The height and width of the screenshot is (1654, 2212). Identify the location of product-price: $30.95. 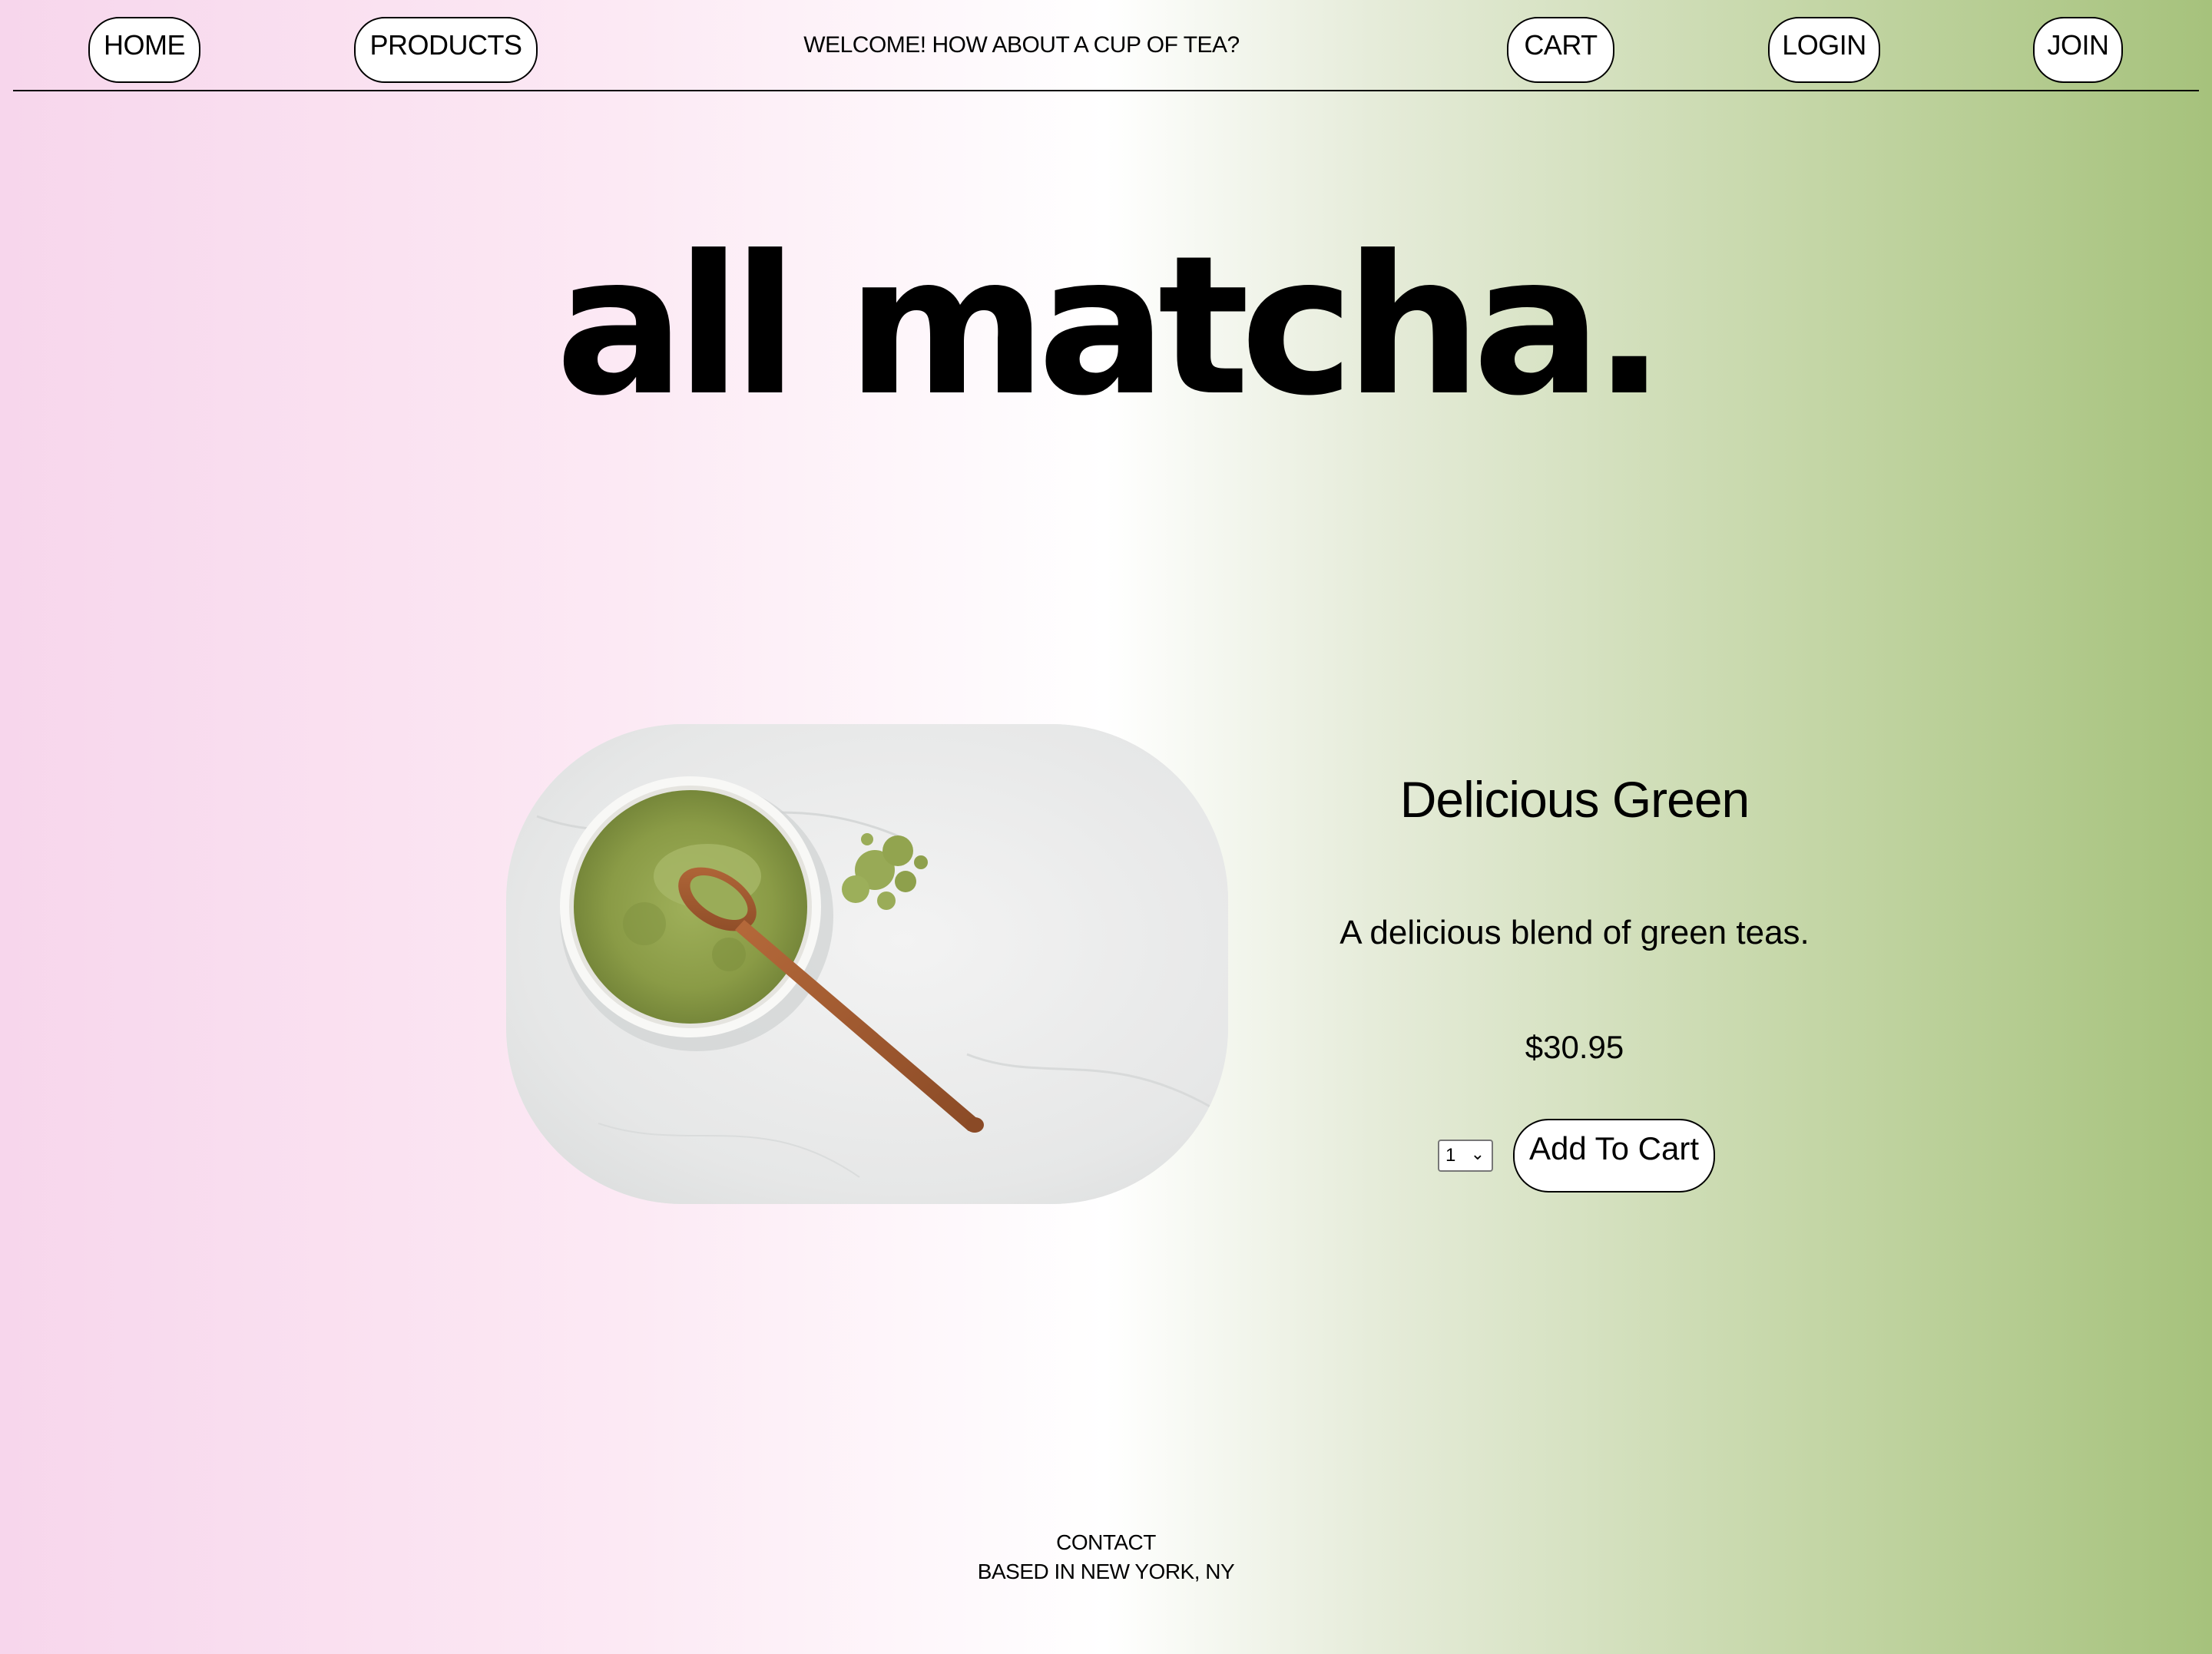
(1575, 1047).